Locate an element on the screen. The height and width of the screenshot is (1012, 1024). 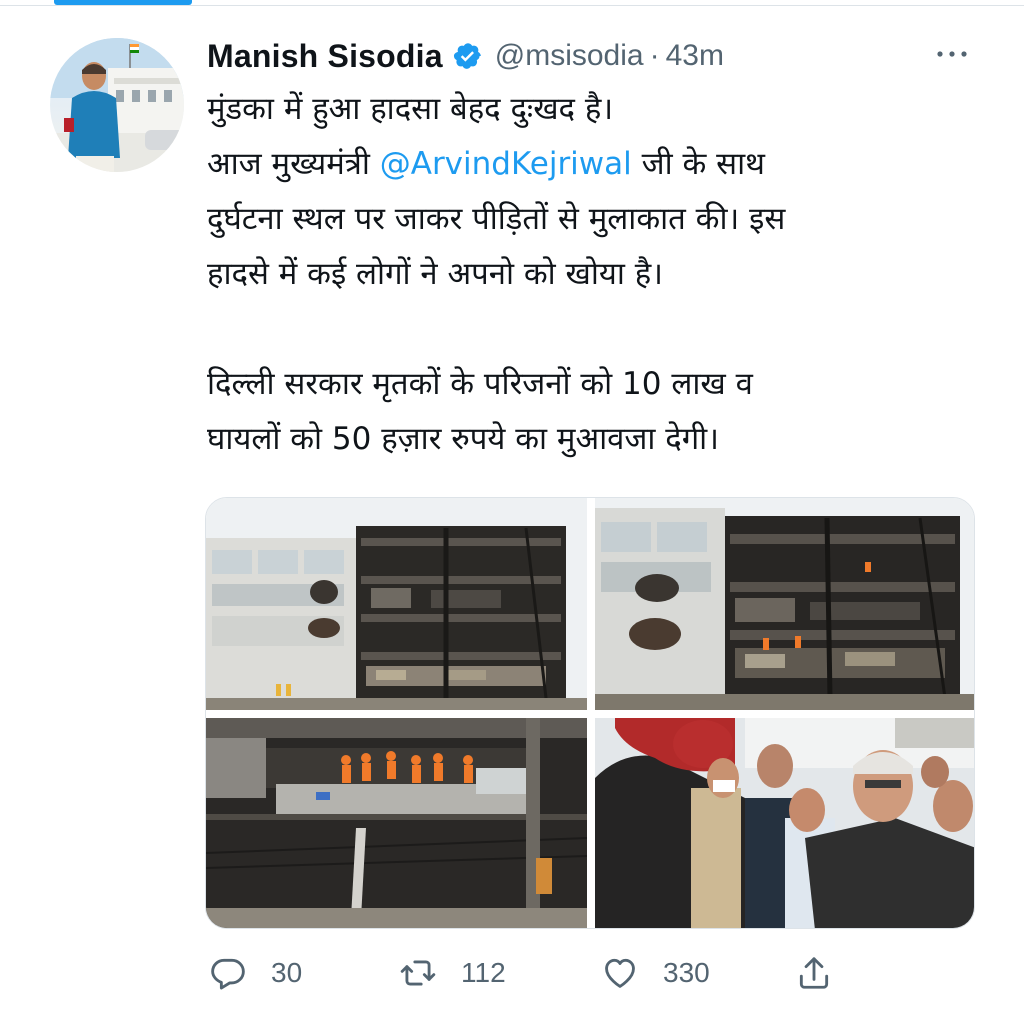
verified-badge-icon is located at coordinates (468, 56).